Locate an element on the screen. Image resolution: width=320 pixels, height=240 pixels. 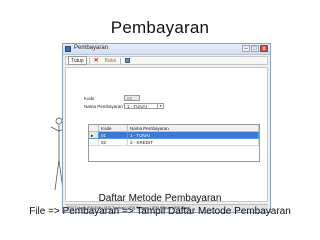
close-button: Tutup is located at coordinates (77, 60).